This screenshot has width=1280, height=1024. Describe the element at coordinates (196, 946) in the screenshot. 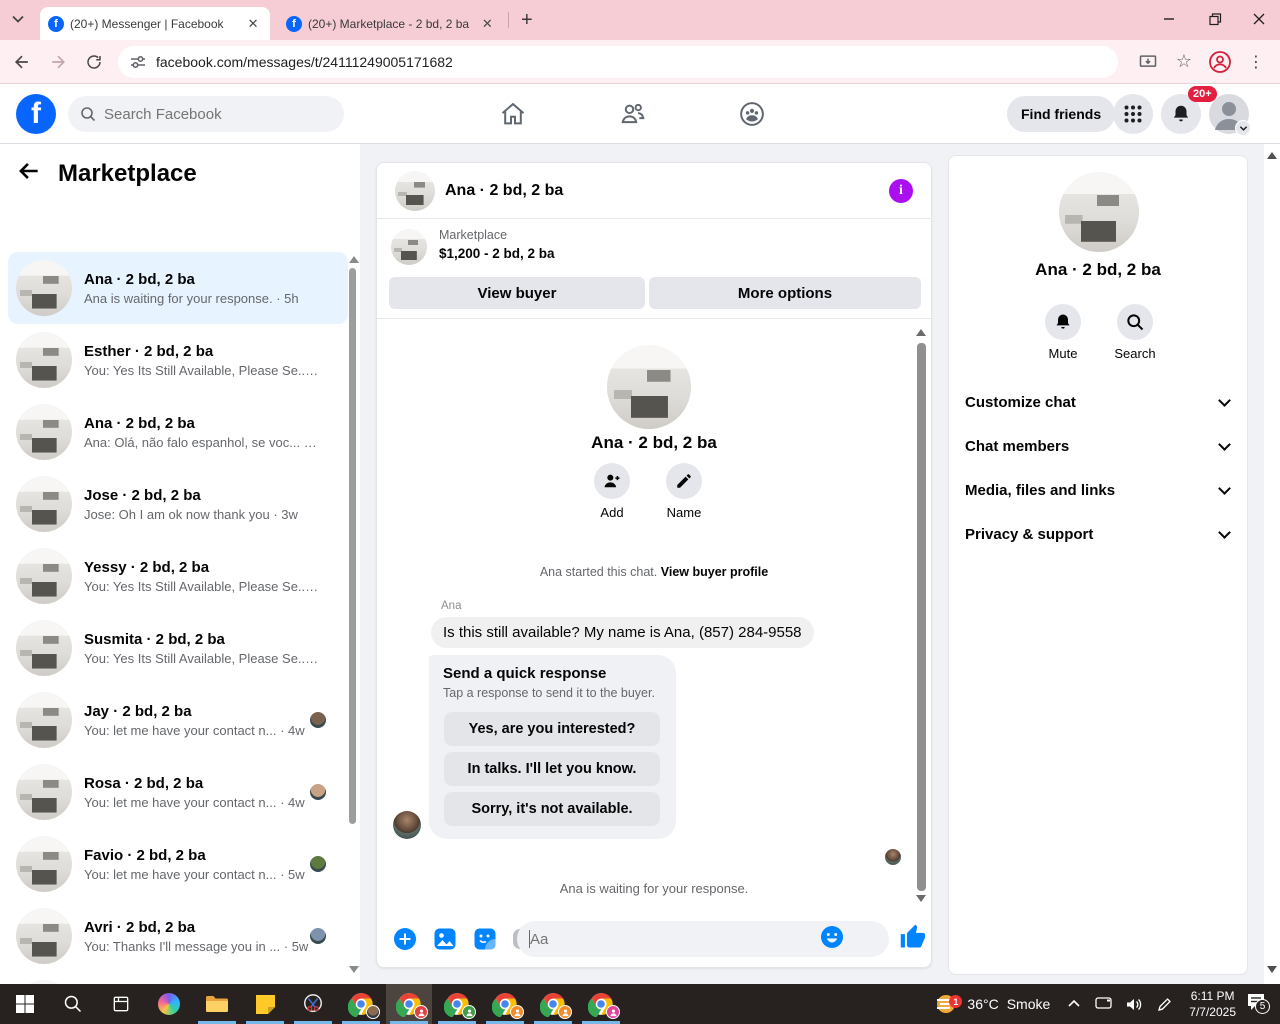

I see `conversation-snippet: You: Thanks I'll message you in ... · 5w` at that location.